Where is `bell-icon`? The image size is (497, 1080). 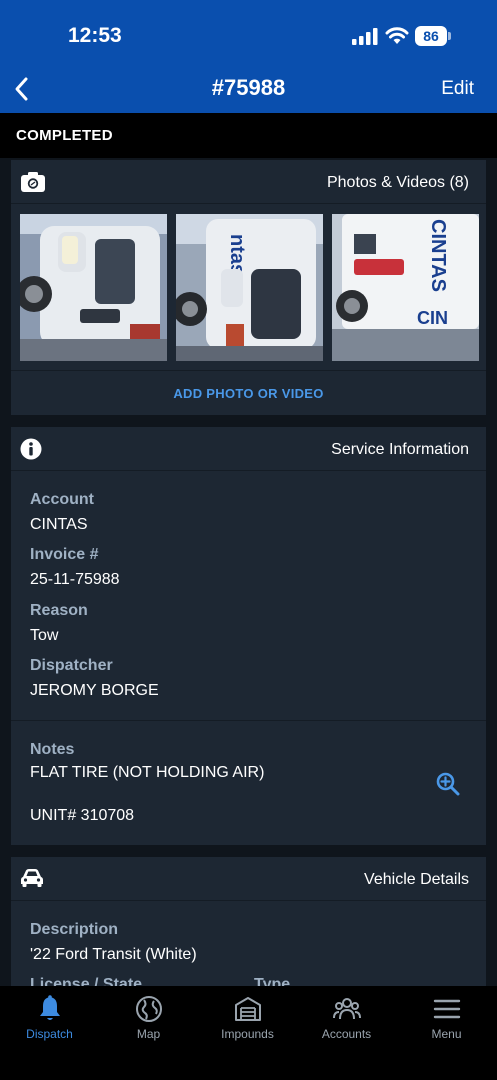 bell-icon is located at coordinates (50, 1007).